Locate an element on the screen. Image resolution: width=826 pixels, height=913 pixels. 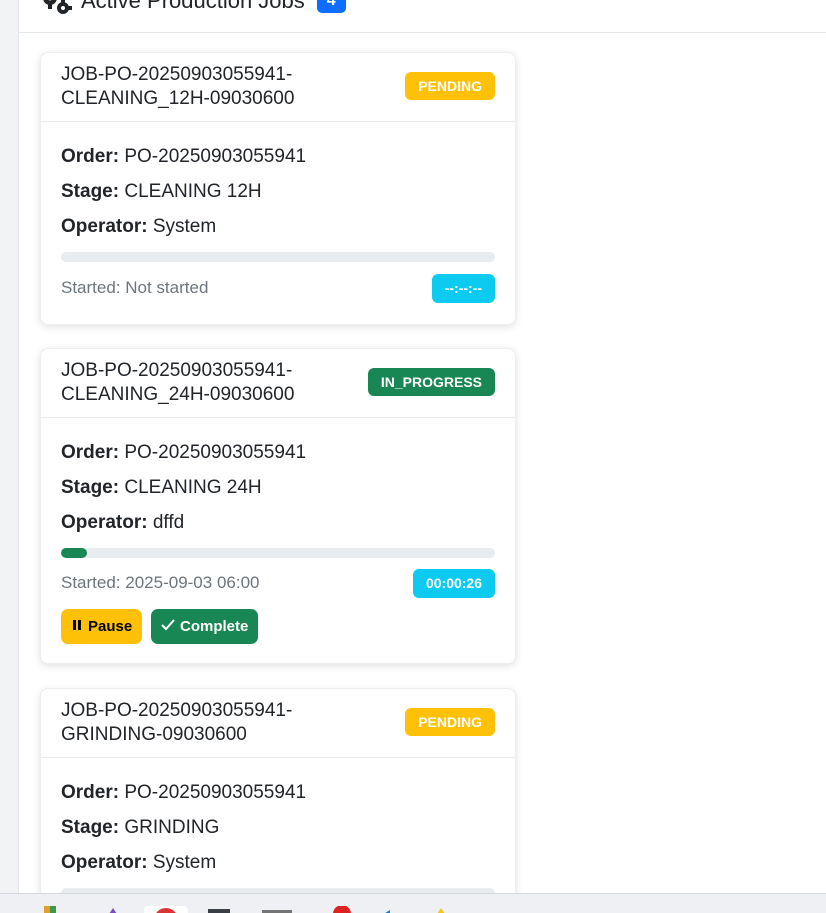
page-title: Active Production Jobs is located at coordinates (193, 6).